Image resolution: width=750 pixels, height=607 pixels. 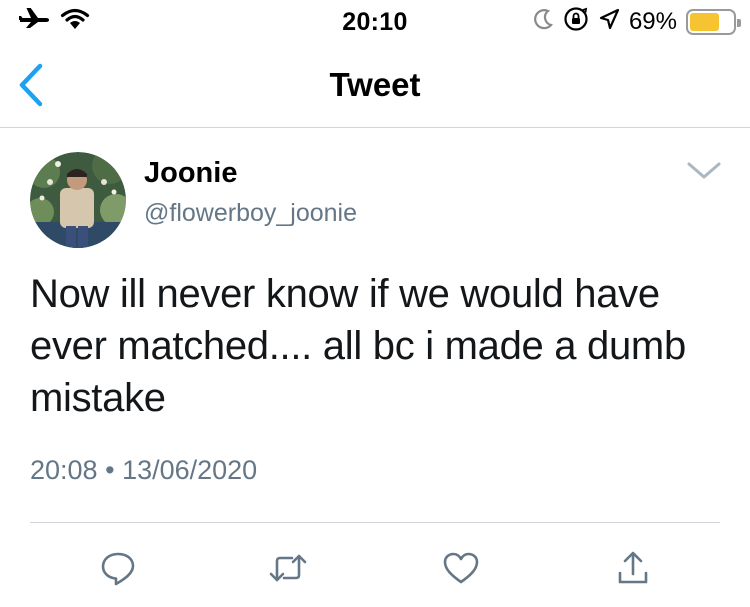 What do you see at coordinates (250, 213) in the screenshot?
I see `user-handle: @flowerboy_joonie` at bounding box center [250, 213].